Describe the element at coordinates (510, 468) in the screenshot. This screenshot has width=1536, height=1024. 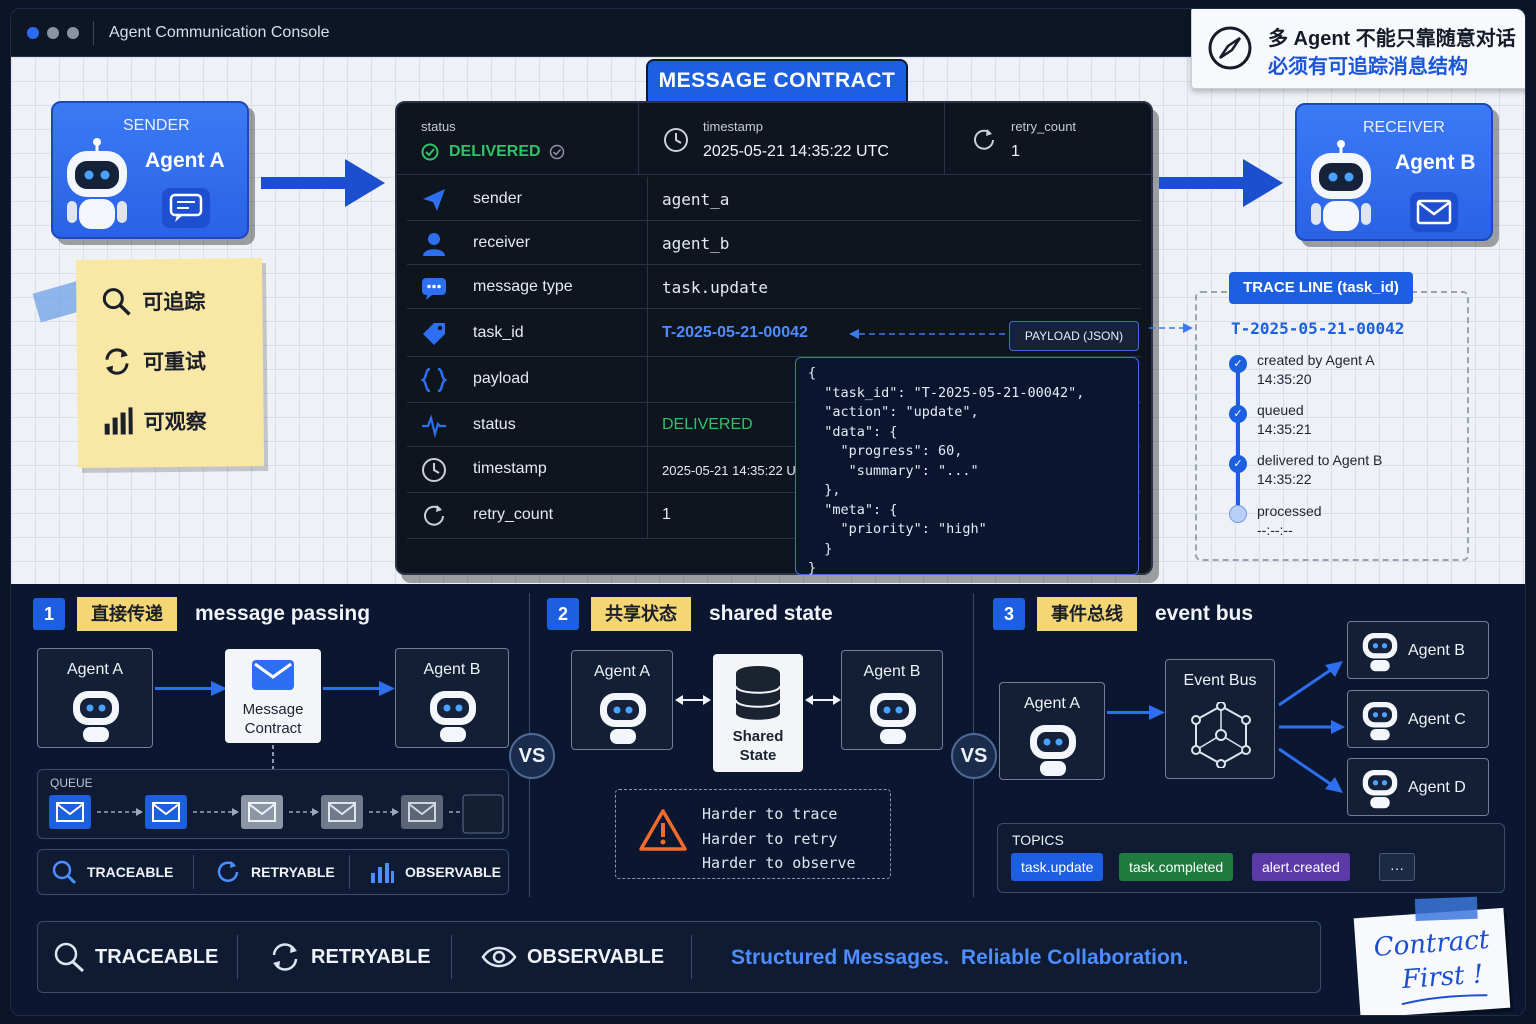
I see `field-key: timestamp` at that location.